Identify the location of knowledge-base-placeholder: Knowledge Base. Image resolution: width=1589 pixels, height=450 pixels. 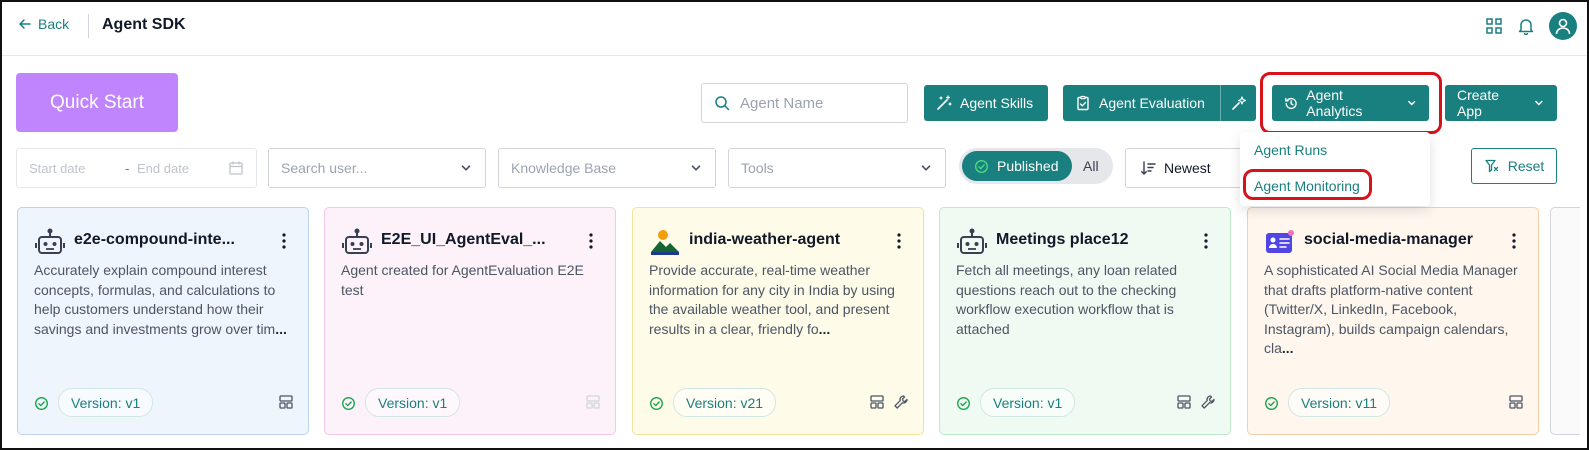
(564, 168).